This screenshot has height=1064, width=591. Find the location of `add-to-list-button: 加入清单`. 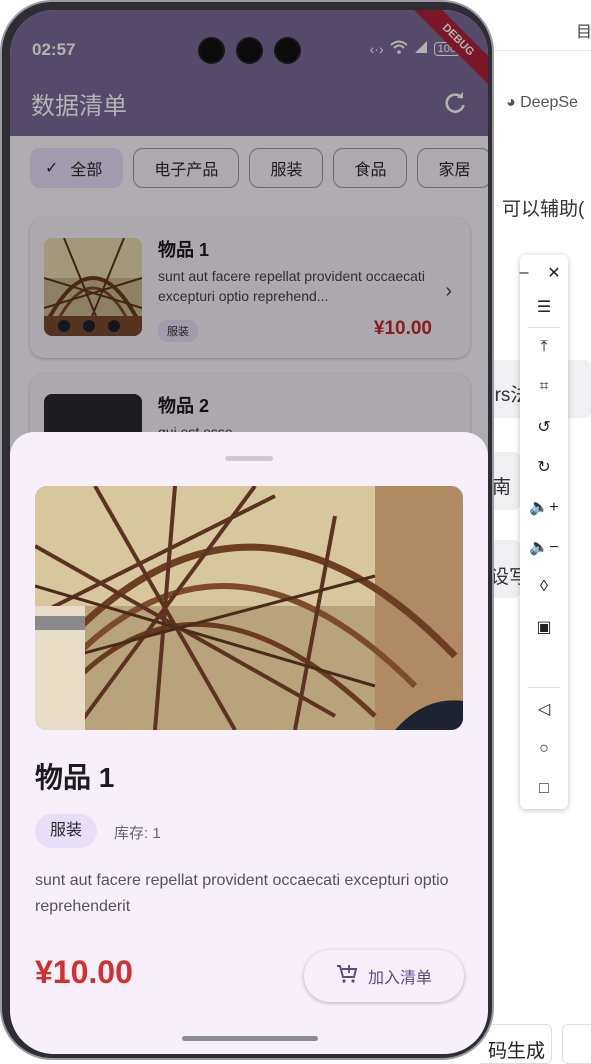

add-to-list-button: 加入清单 is located at coordinates (384, 976).